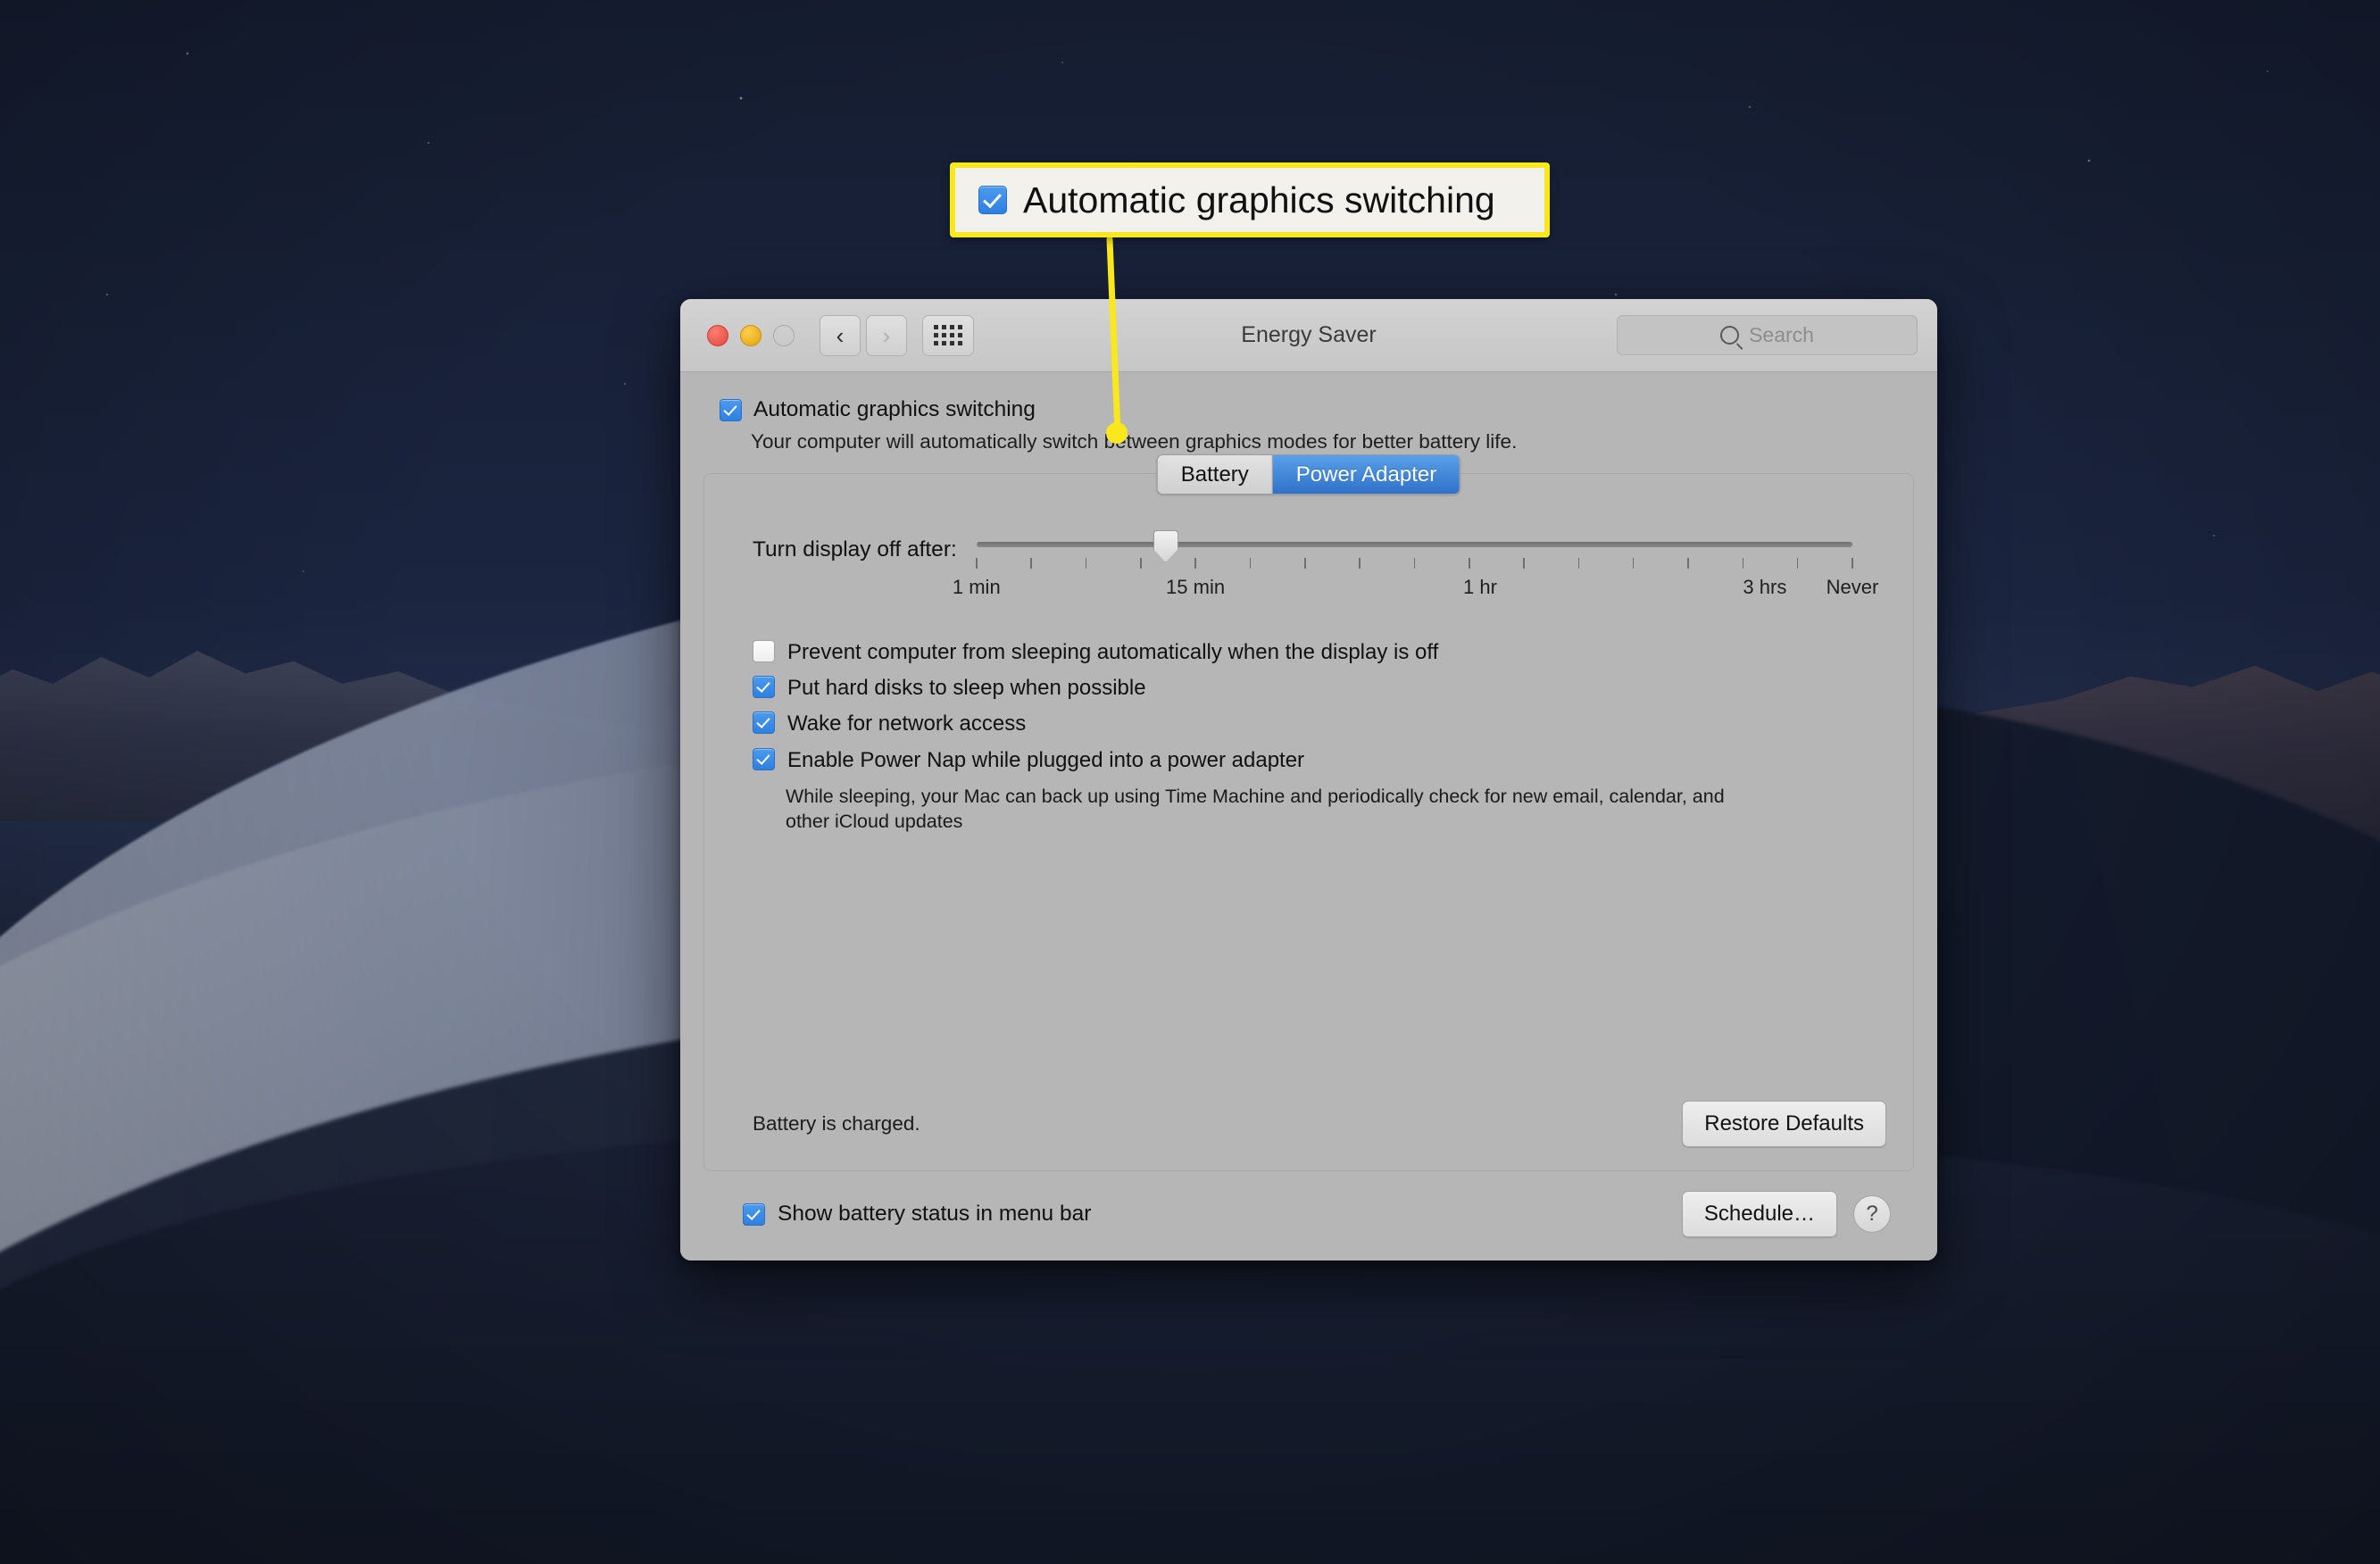 This screenshot has width=2380, height=1564. I want to click on back-button: ‹, so click(840, 335).